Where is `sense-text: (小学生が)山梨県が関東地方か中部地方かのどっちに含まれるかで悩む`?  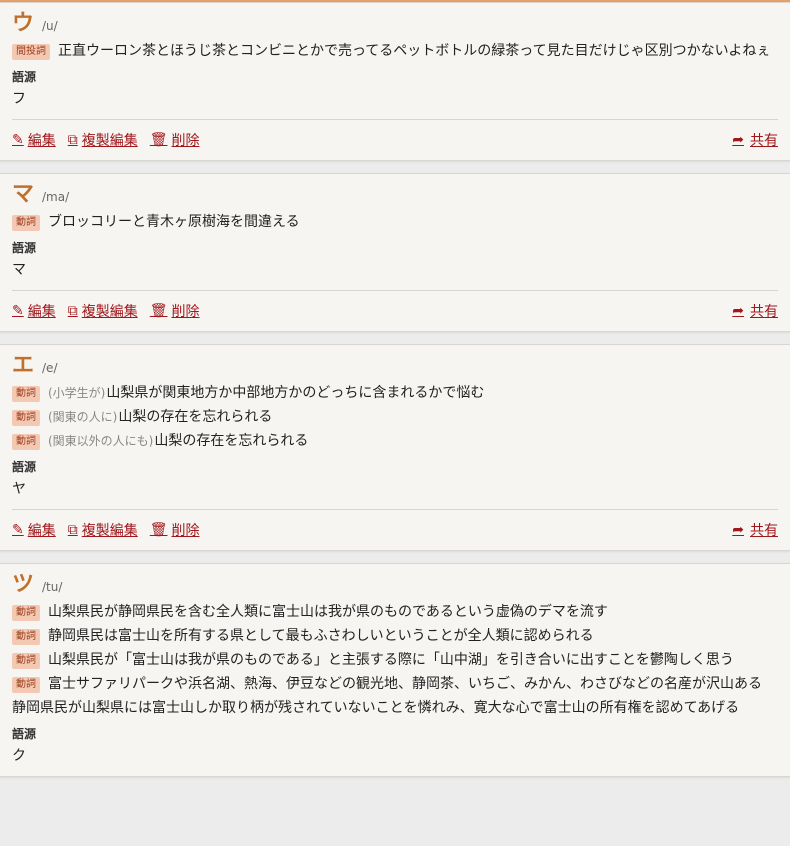
sense-text: (小学生が)山梨県が関東地方か中部地方かのどっちに含まれるかで悩む is located at coordinates (413, 393).